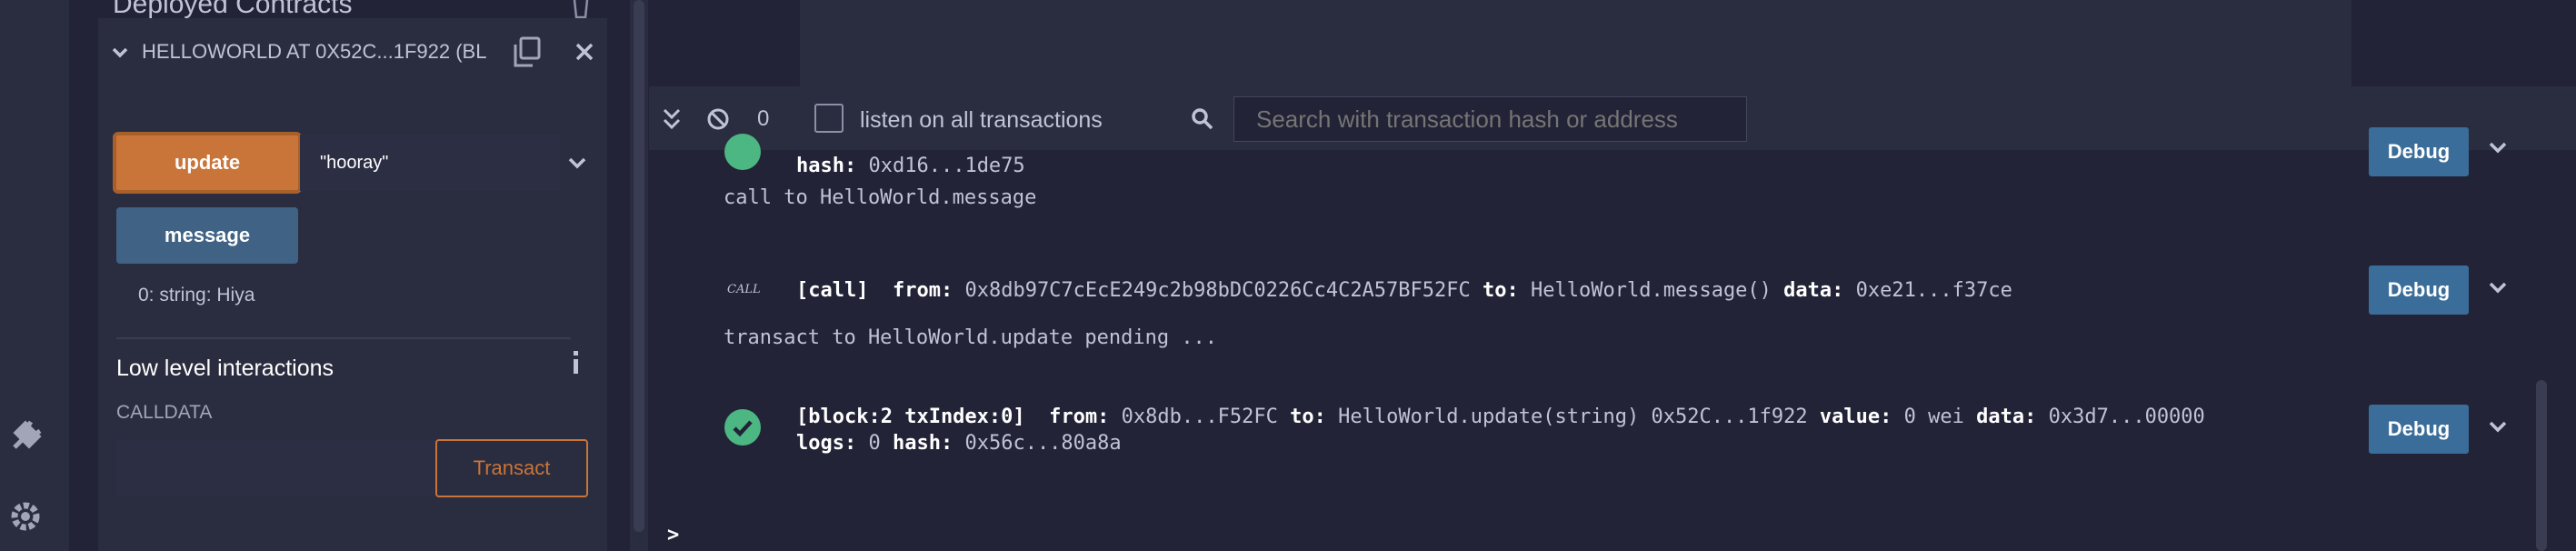 This screenshot has height=551, width=2576. Describe the element at coordinates (34, 275) in the screenshot. I see `icon-rail` at that location.